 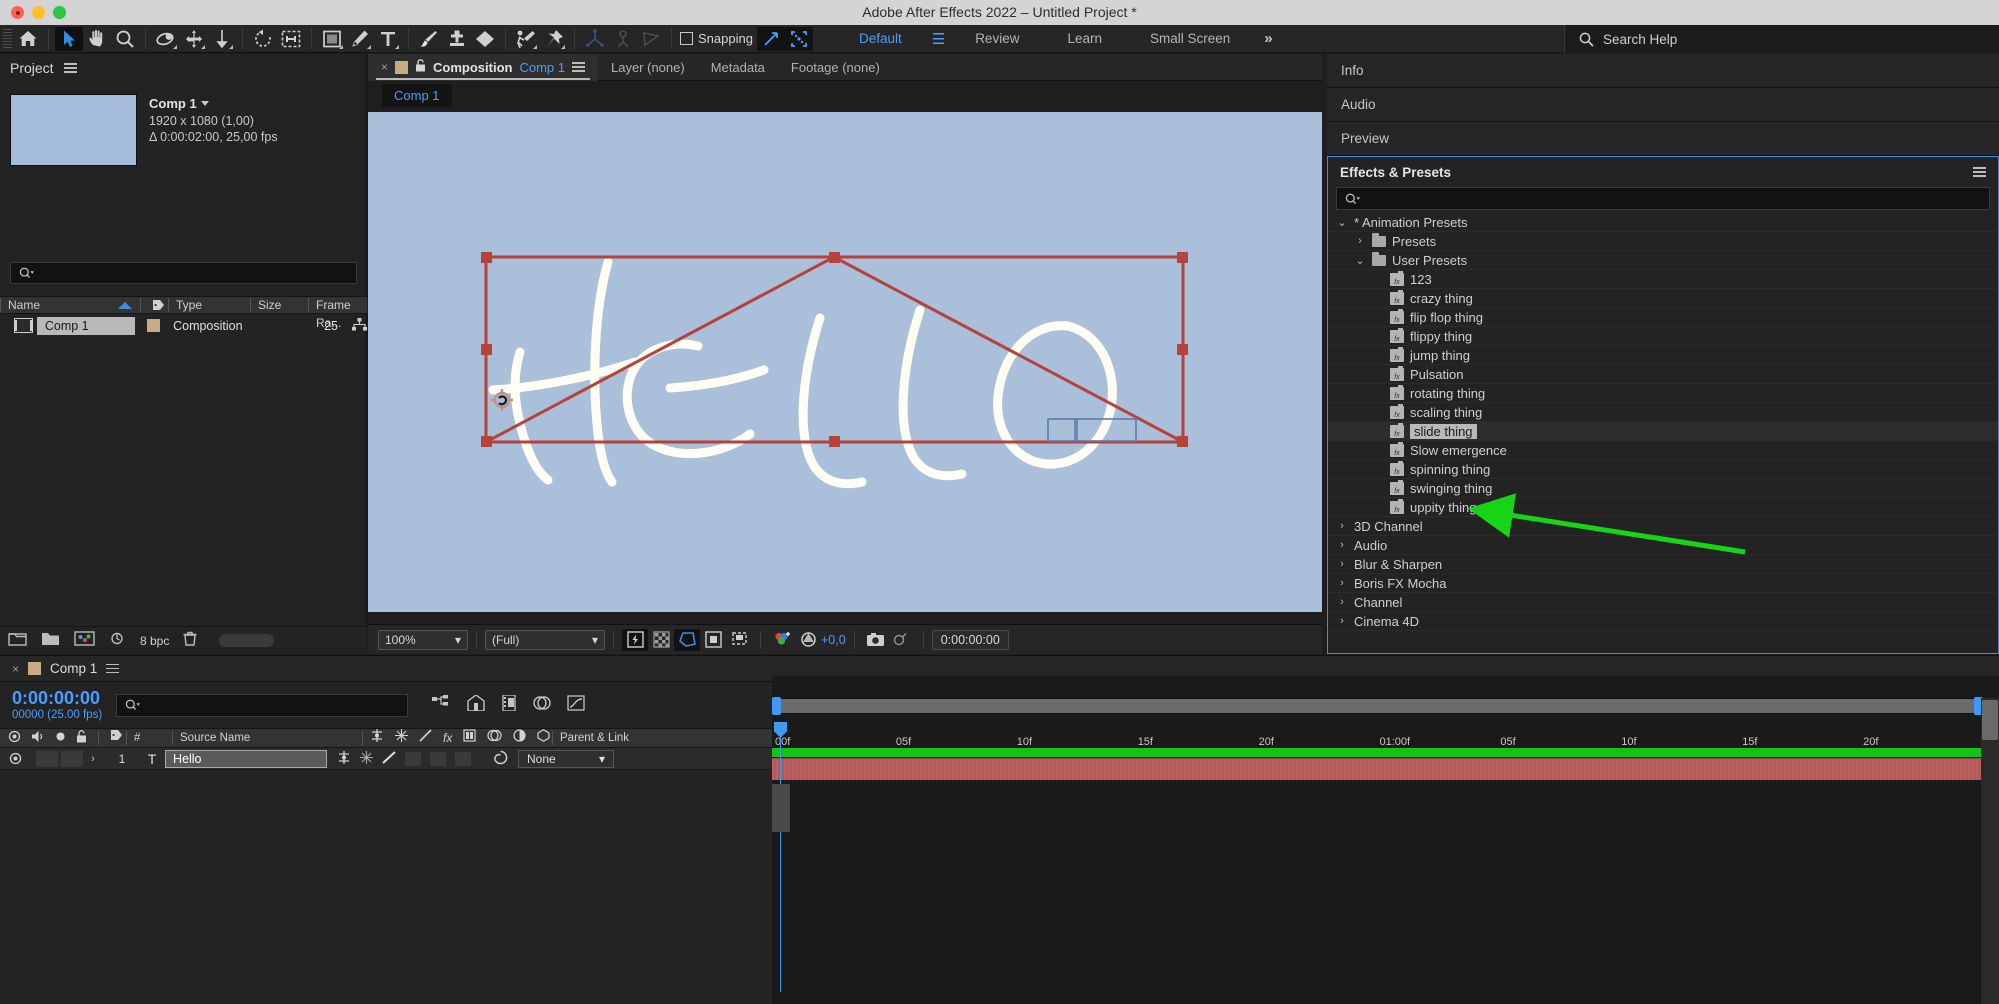 I want to click on puppet-pin-tool, so click(x=554, y=39).